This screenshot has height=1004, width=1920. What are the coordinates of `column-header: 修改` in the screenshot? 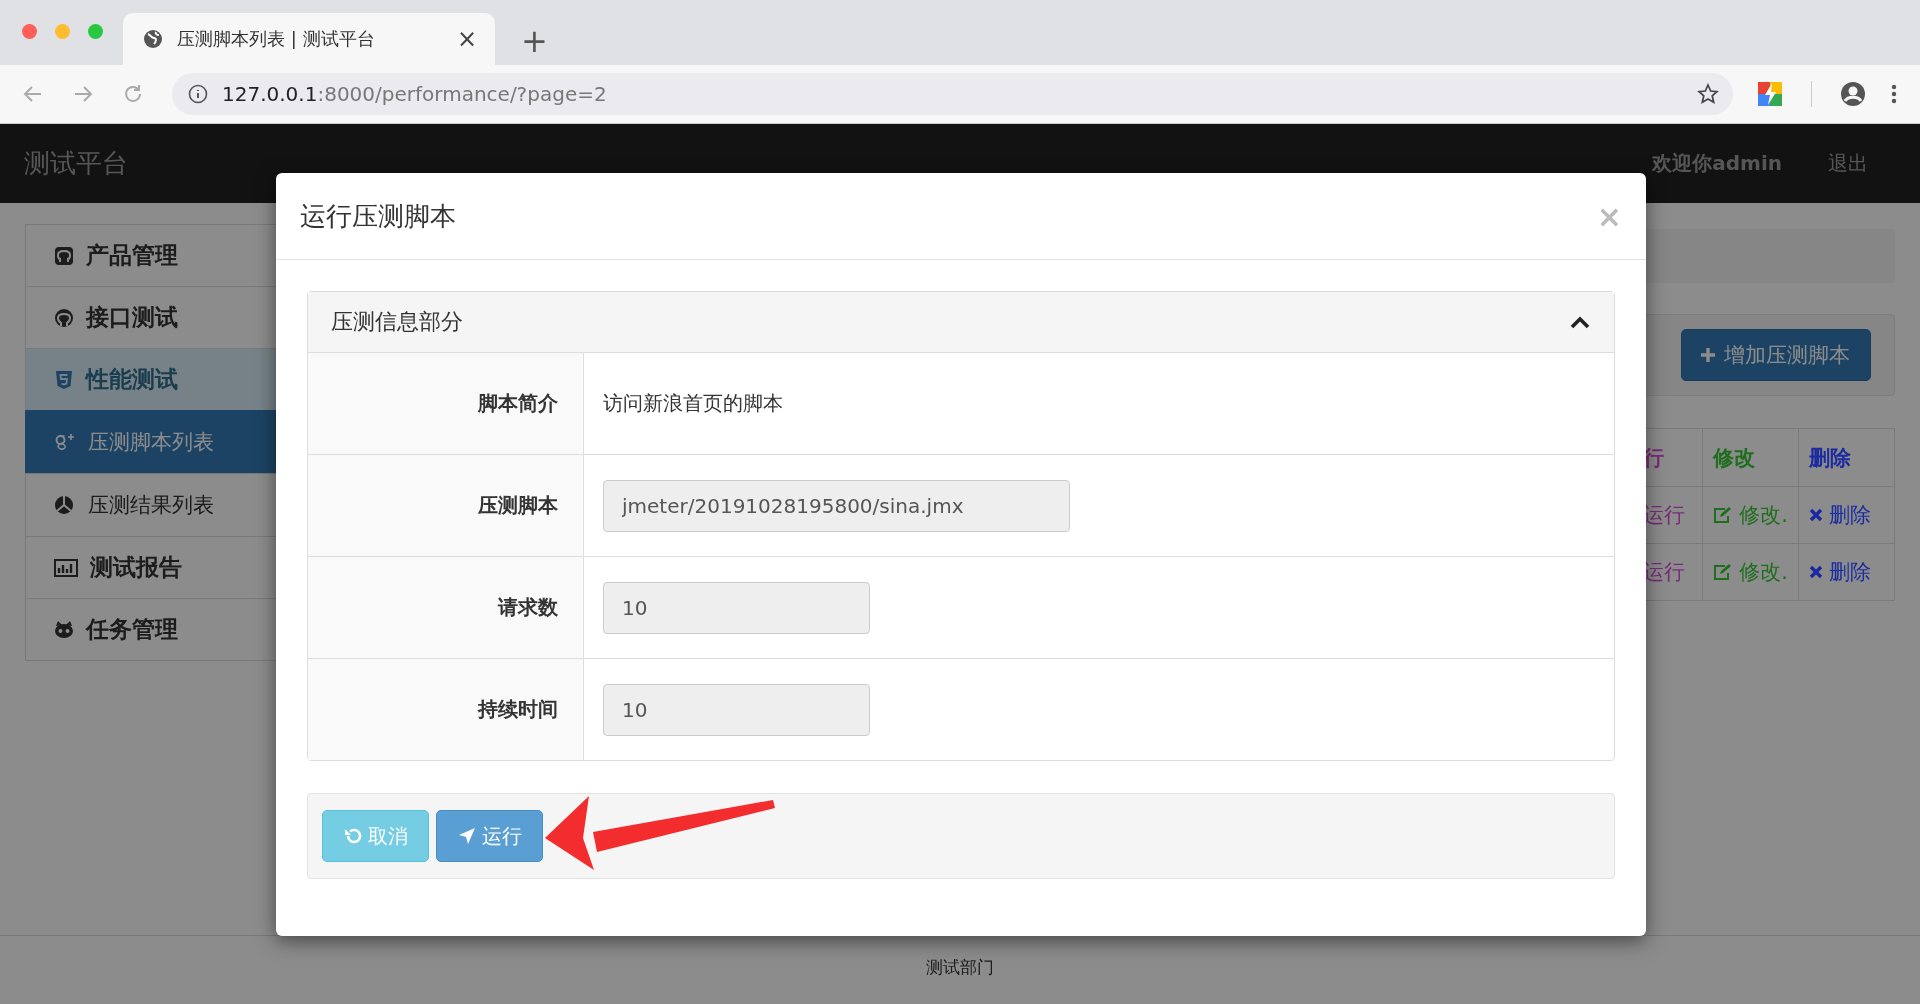 It's located at (1750, 457).